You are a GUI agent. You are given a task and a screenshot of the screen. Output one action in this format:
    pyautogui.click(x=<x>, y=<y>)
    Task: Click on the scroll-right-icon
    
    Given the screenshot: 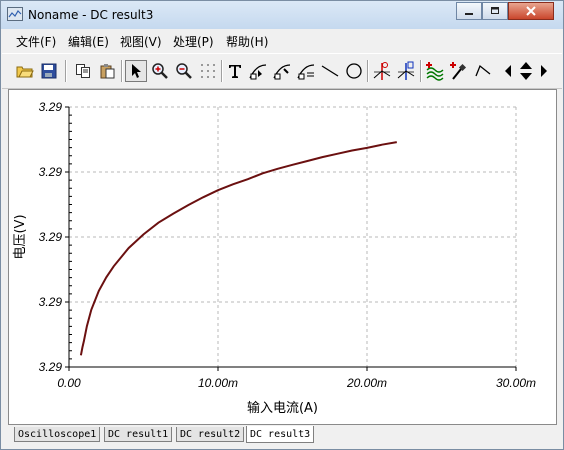 What is the action you would take?
    pyautogui.click(x=544, y=71)
    